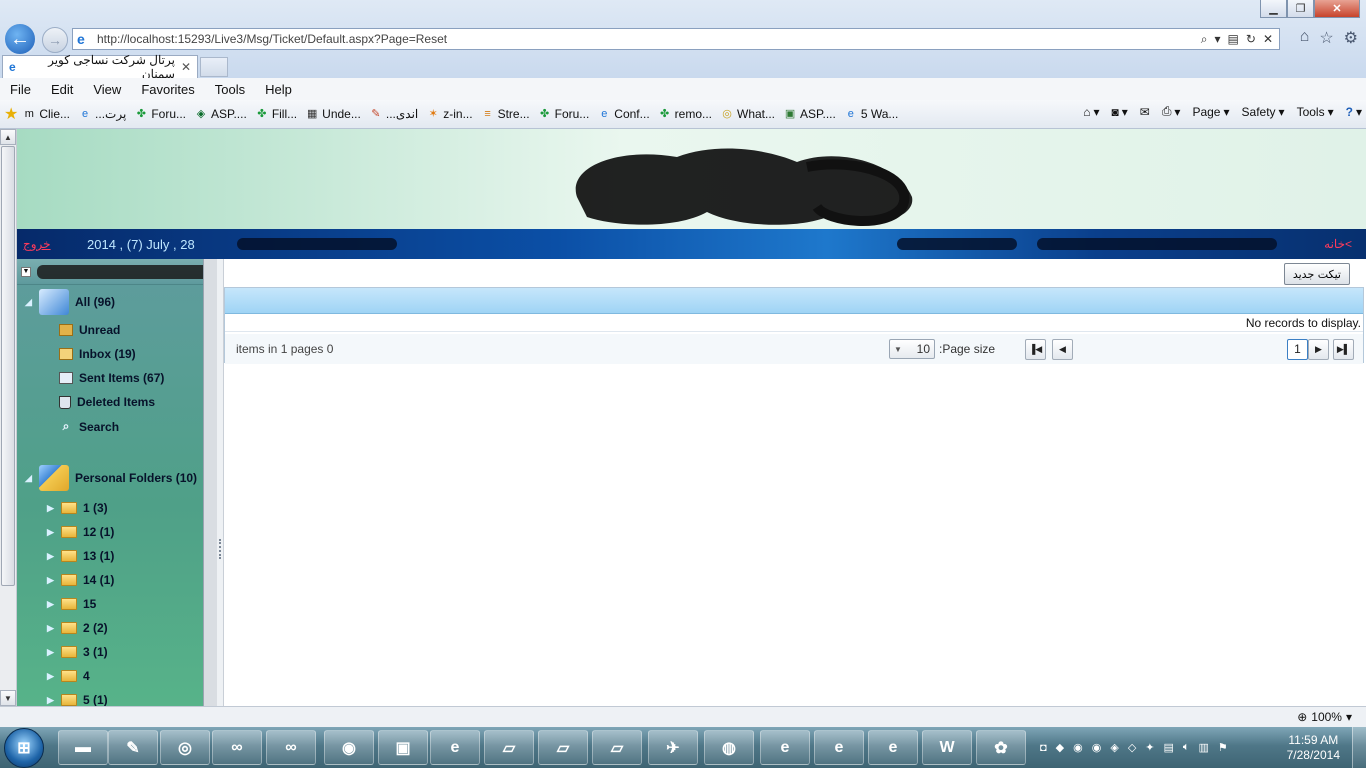 The width and height of the screenshot is (1366, 768). I want to click on taskbar-word: W, so click(947, 747).